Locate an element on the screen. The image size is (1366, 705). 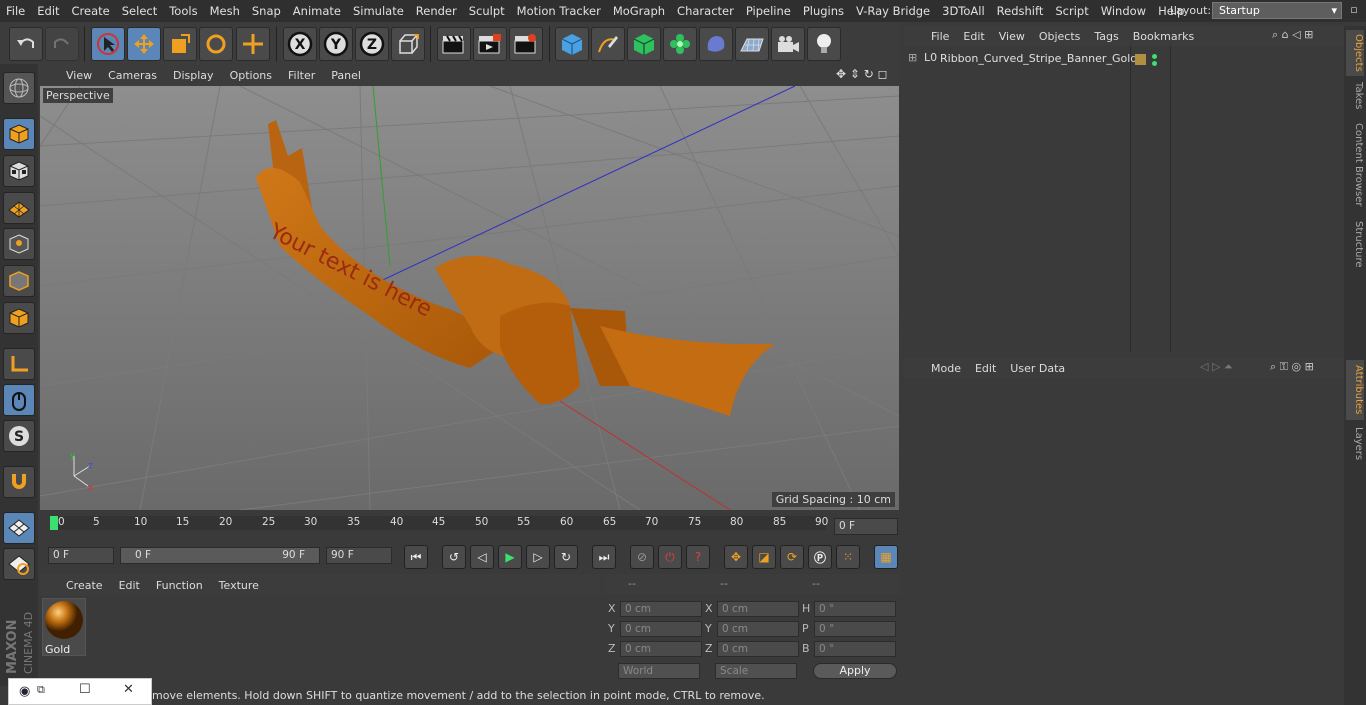
auto-key-button: ⏻ is located at coordinates (670, 557).